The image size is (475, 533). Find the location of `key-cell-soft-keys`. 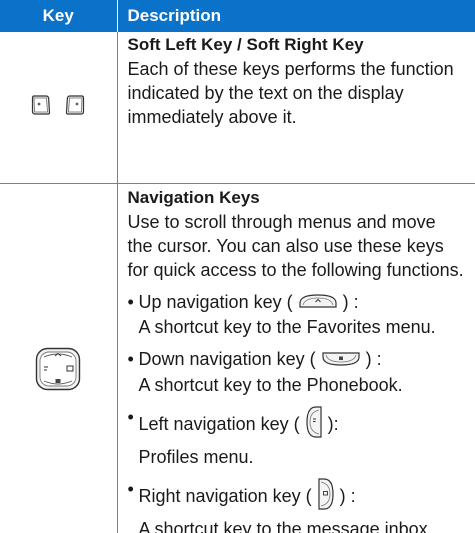

key-cell-soft-keys is located at coordinates (59, 108).